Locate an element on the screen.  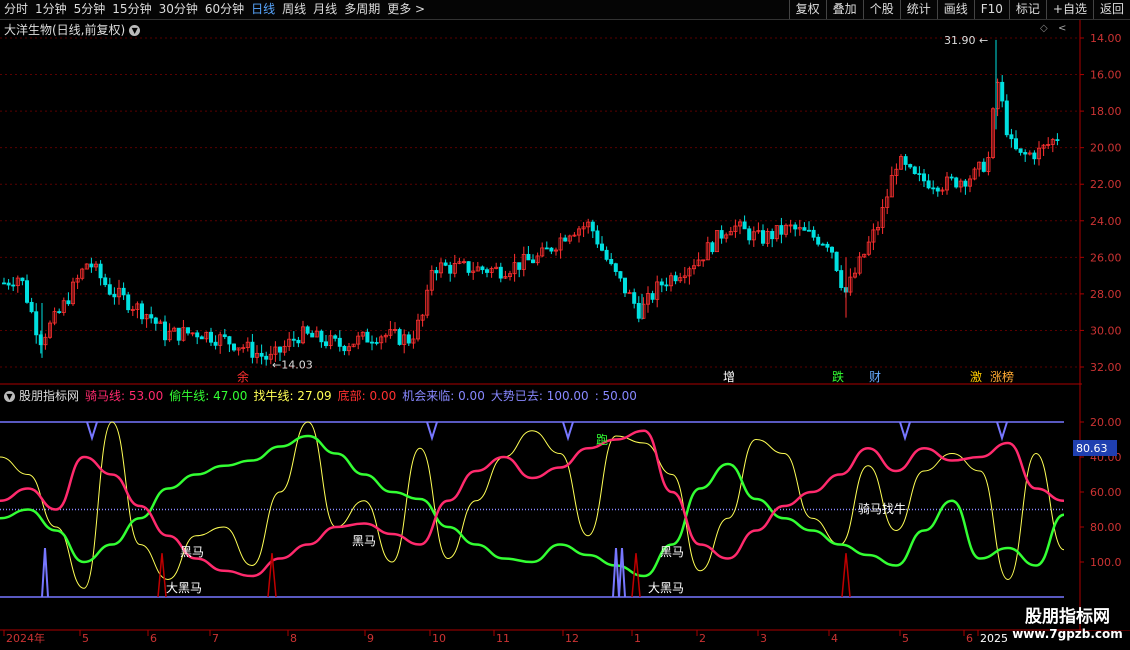
xaxis-label: 1 is located at coordinates (637, 638).